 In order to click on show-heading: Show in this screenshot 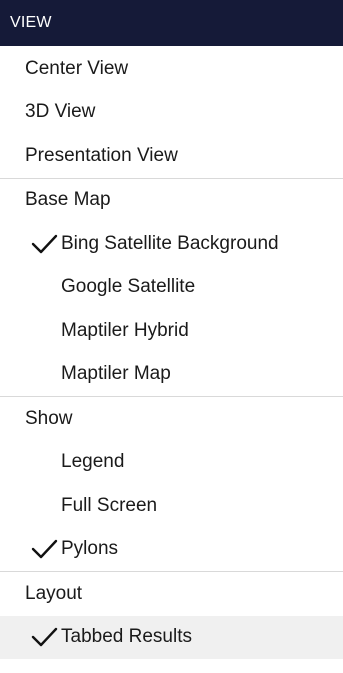, I will do `click(171, 419)`.